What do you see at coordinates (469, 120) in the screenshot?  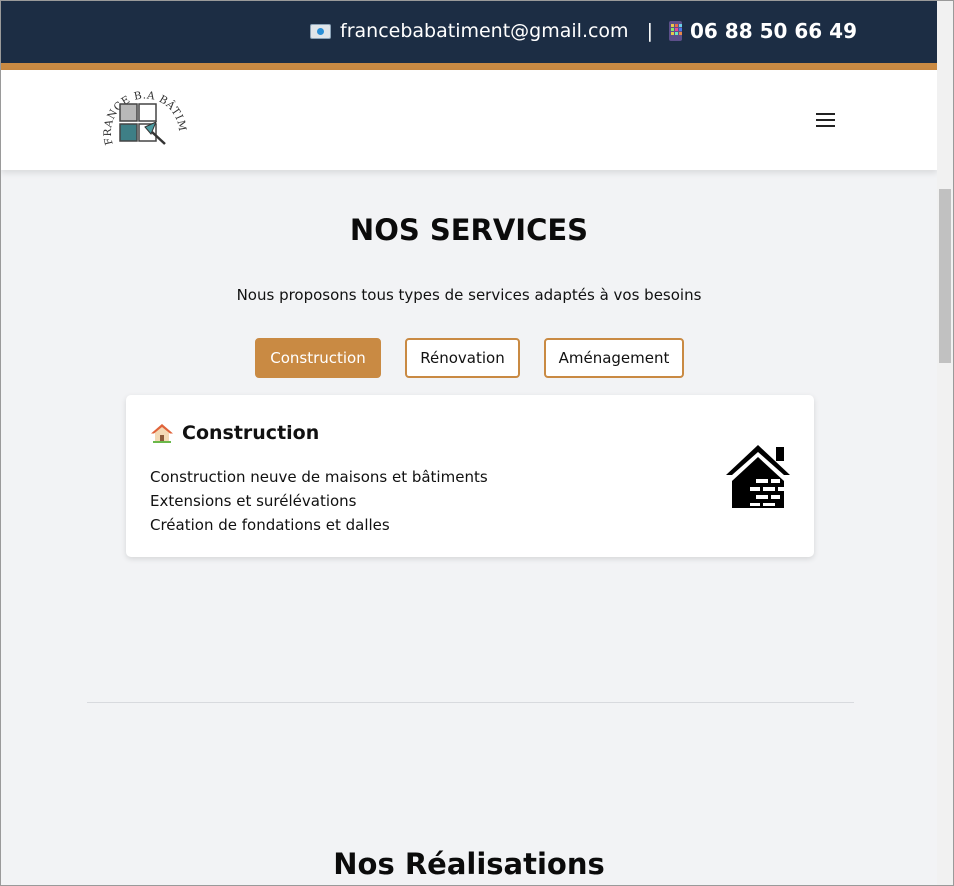 I see `site-header: FRANCE B.A BÂTIMENT` at bounding box center [469, 120].